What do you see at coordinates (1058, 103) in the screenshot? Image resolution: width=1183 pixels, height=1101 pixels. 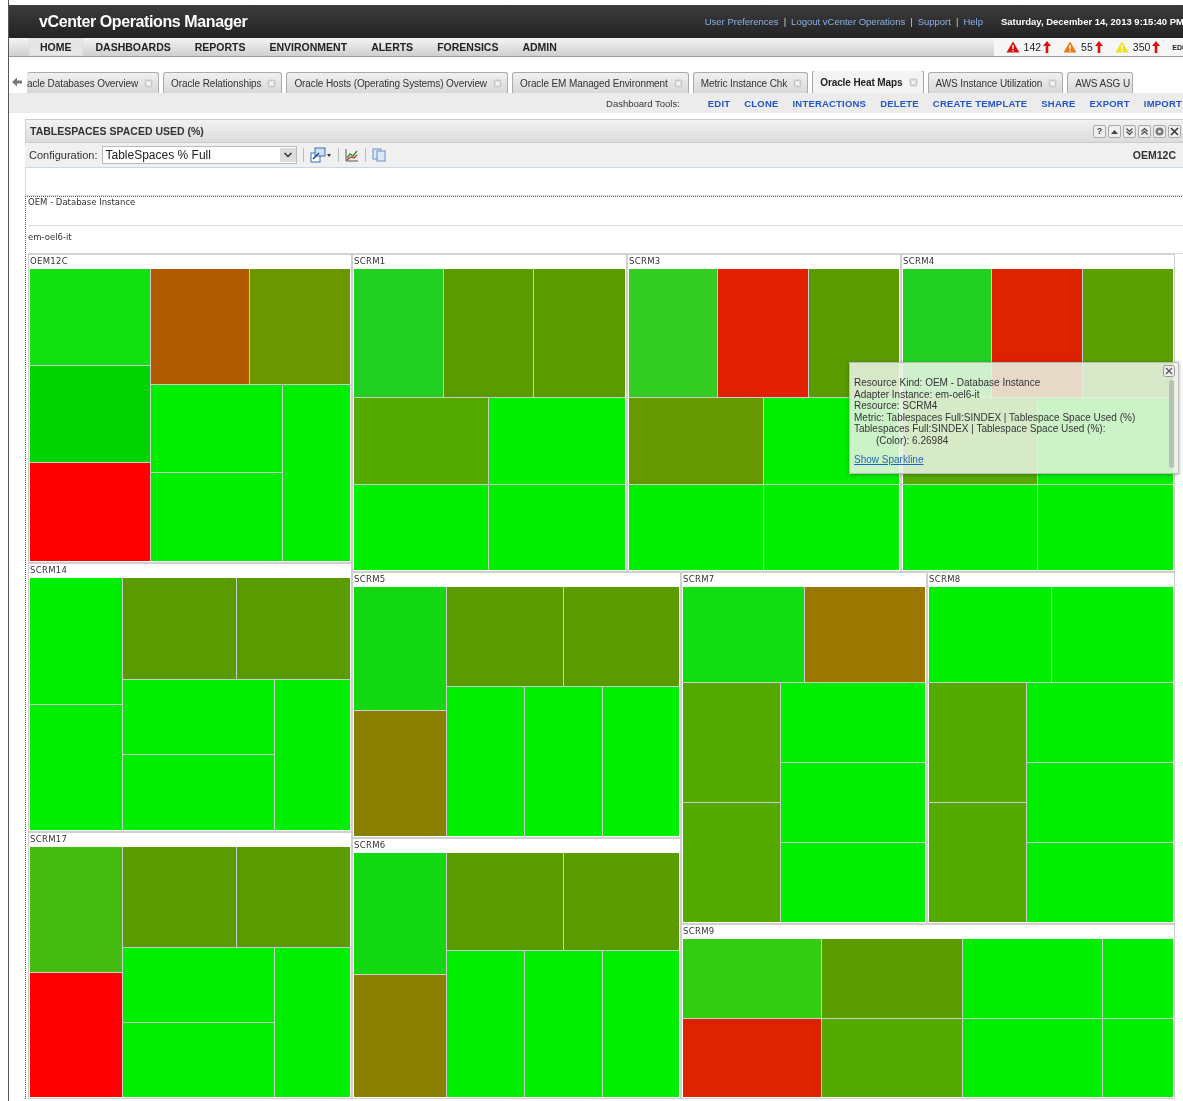 I see `toolbar-link: SHARE` at bounding box center [1058, 103].